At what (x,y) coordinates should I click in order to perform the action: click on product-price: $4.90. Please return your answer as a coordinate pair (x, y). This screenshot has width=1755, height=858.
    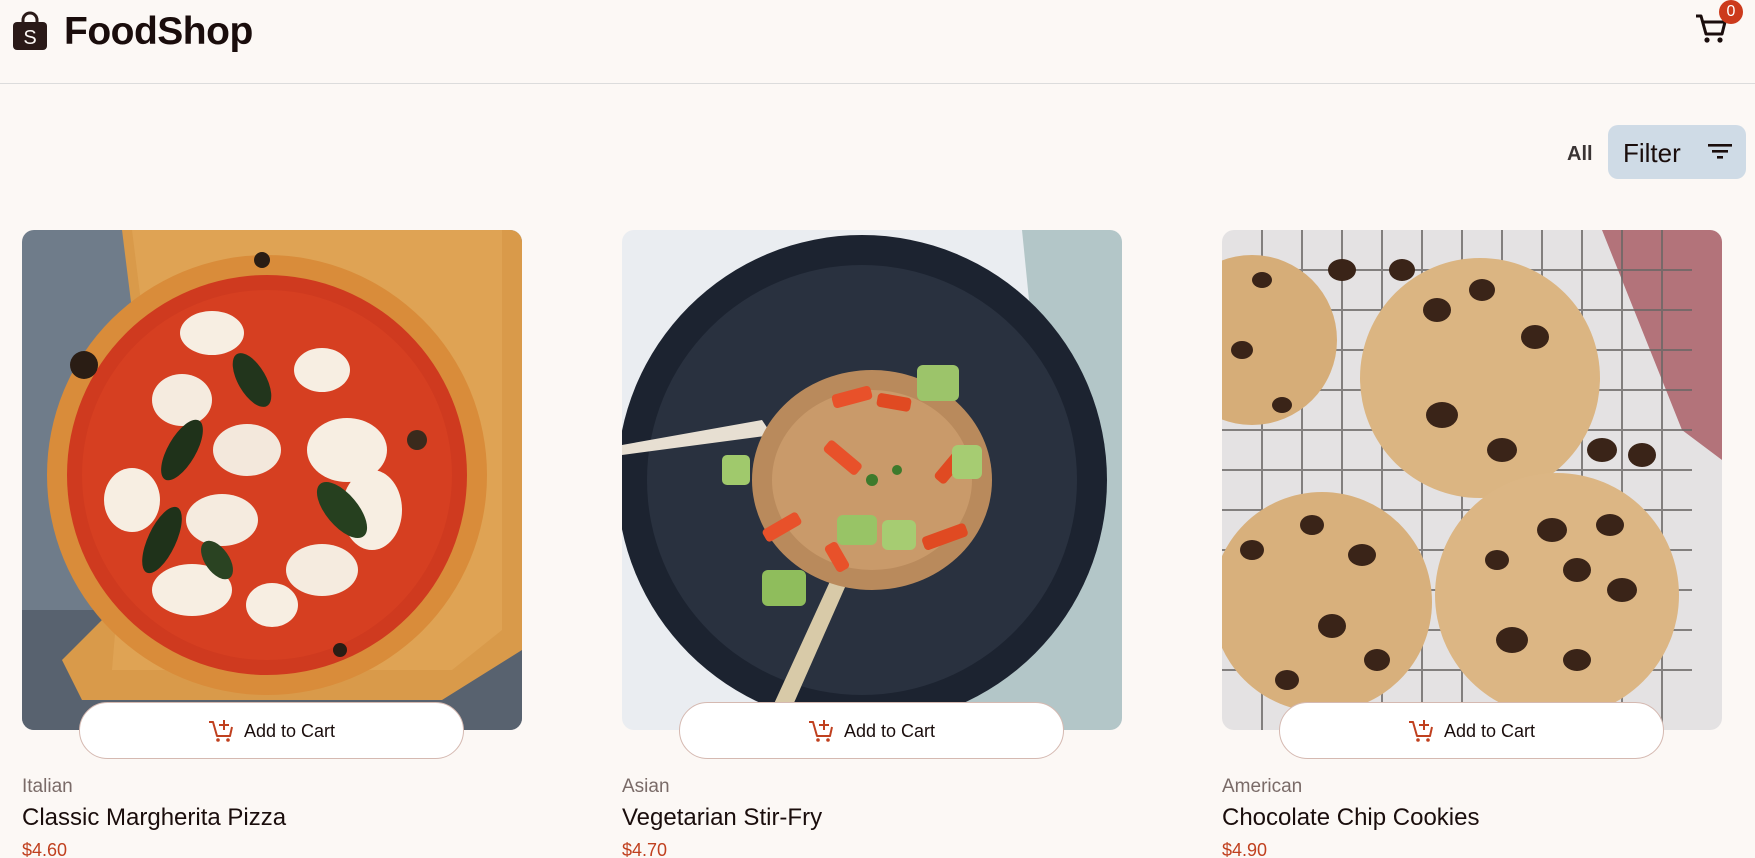
    Looking at the image, I should click on (1245, 849).